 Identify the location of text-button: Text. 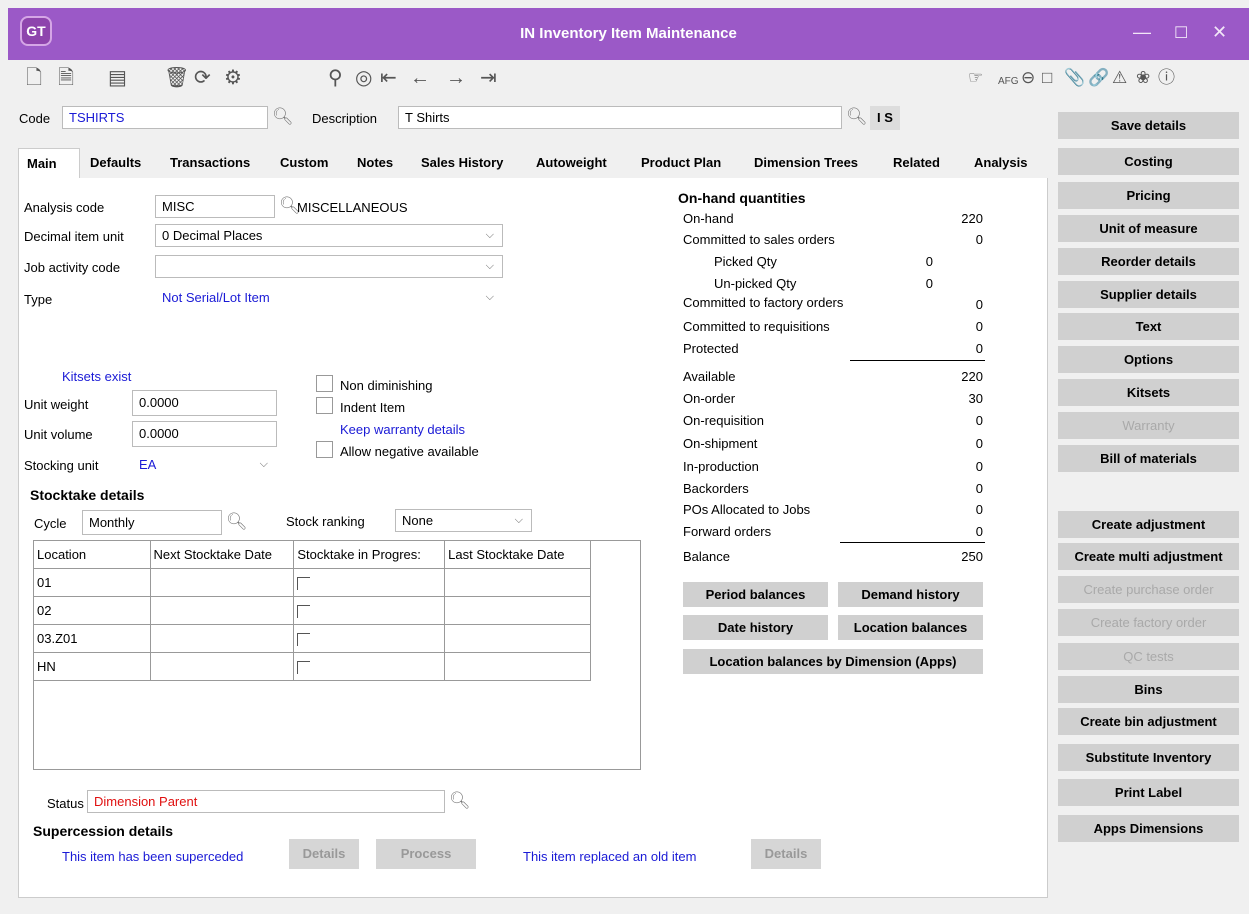
(1148, 326).